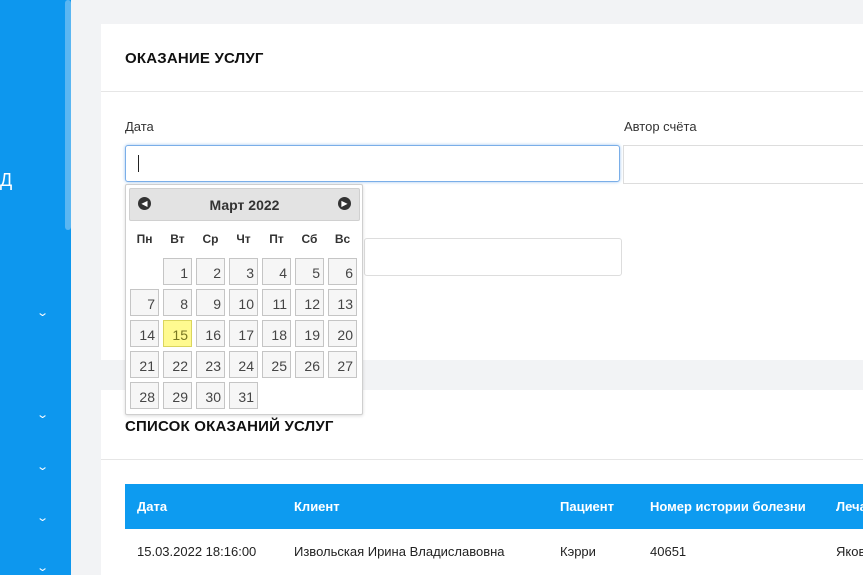 The width and height of the screenshot is (863, 575). Describe the element at coordinates (210, 364) in the screenshot. I see `calendar-day: 23` at that location.